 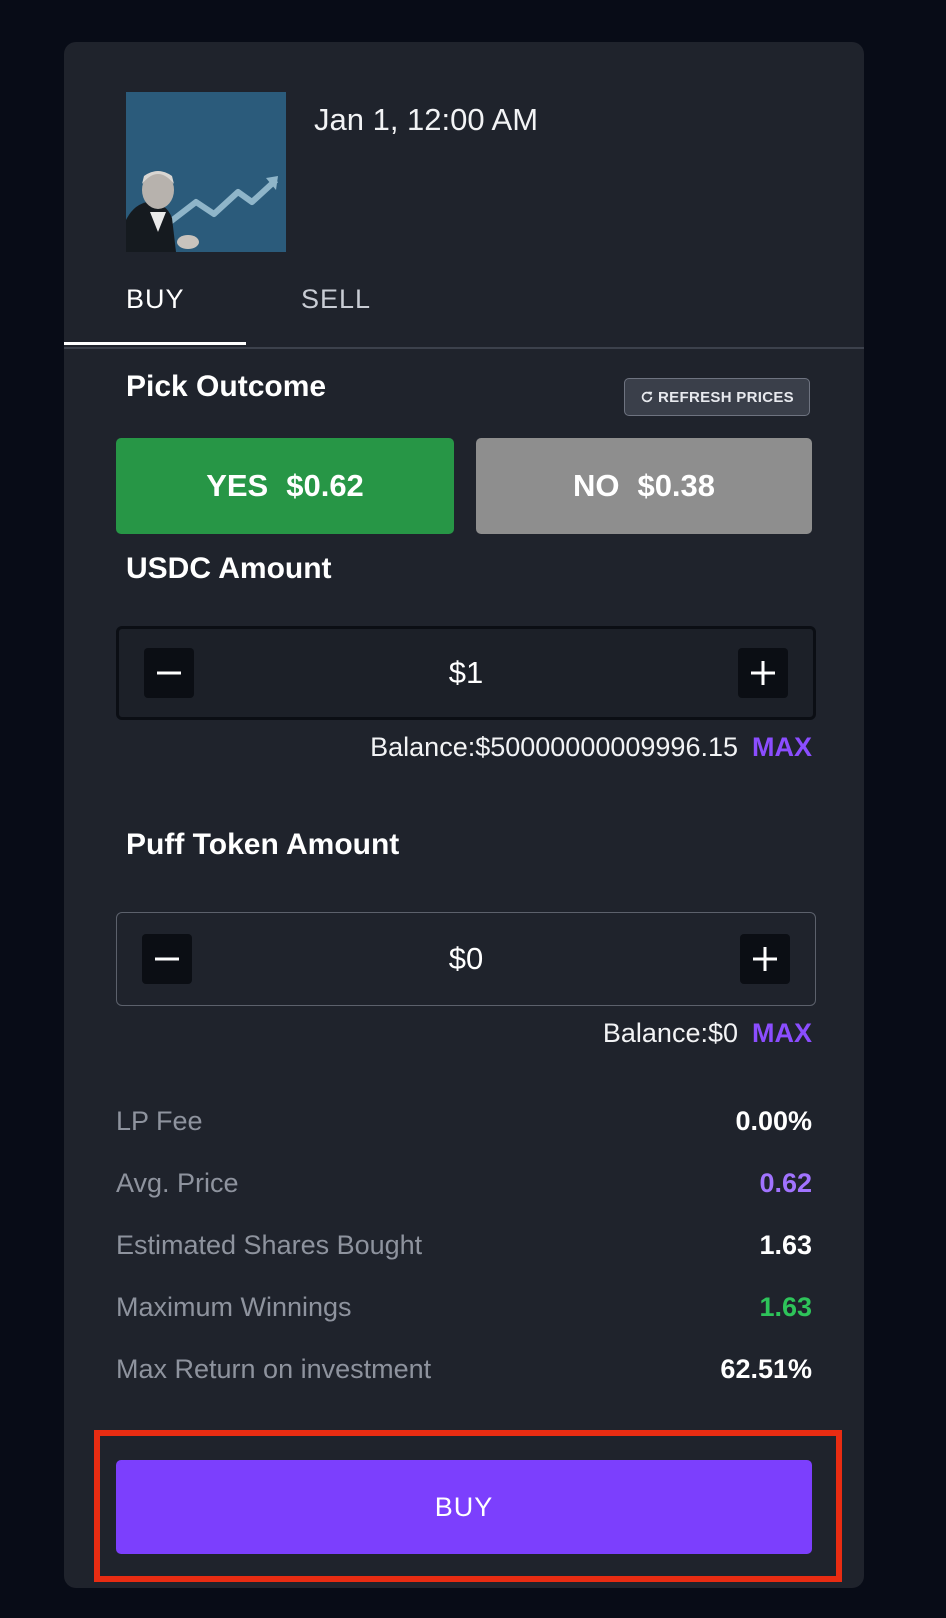 I want to click on active-tab-indicator, so click(x=155, y=343).